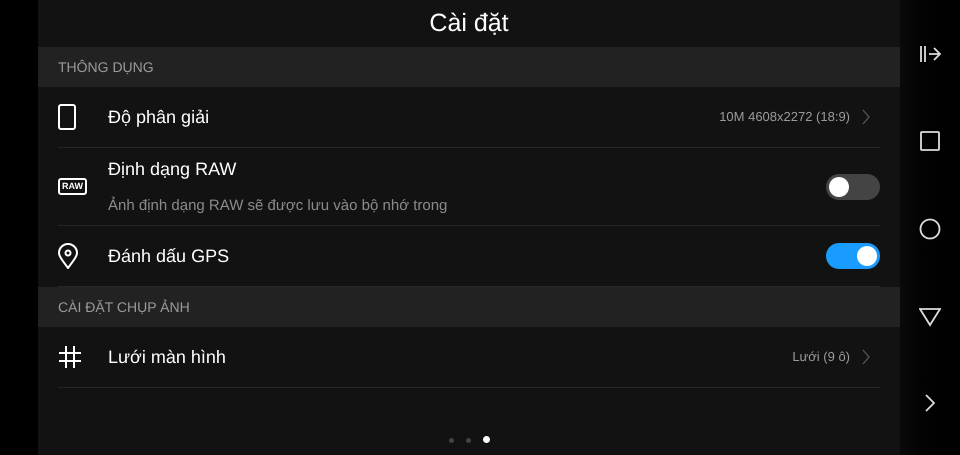 The image size is (960, 455). I want to click on section-header: THÔNG DỤNG, so click(106, 67).